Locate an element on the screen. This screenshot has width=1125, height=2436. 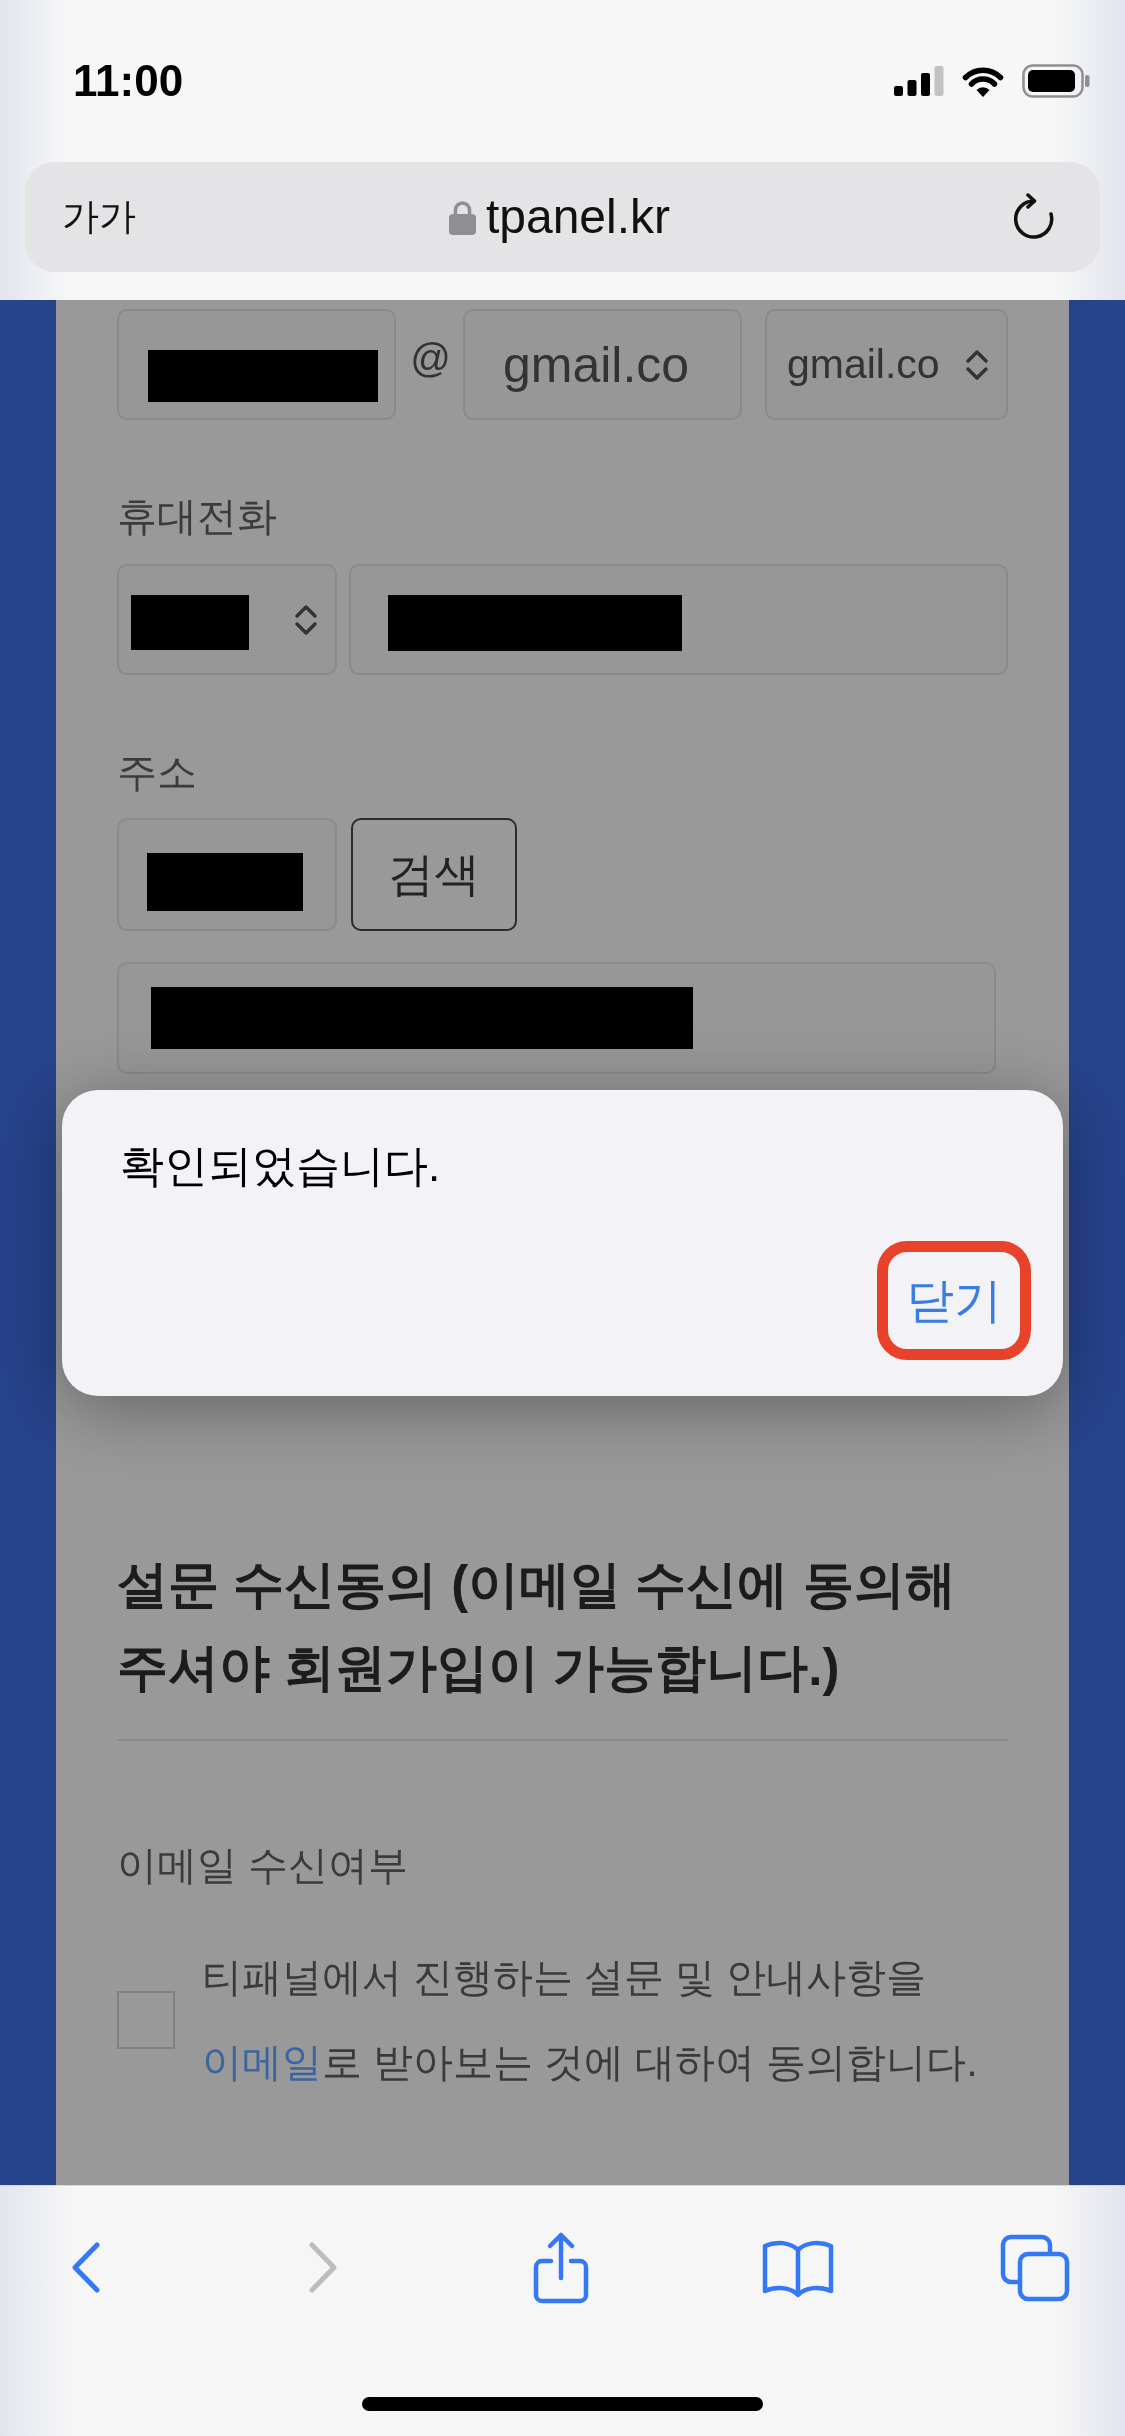
at-sign: @ is located at coordinates (430, 358).